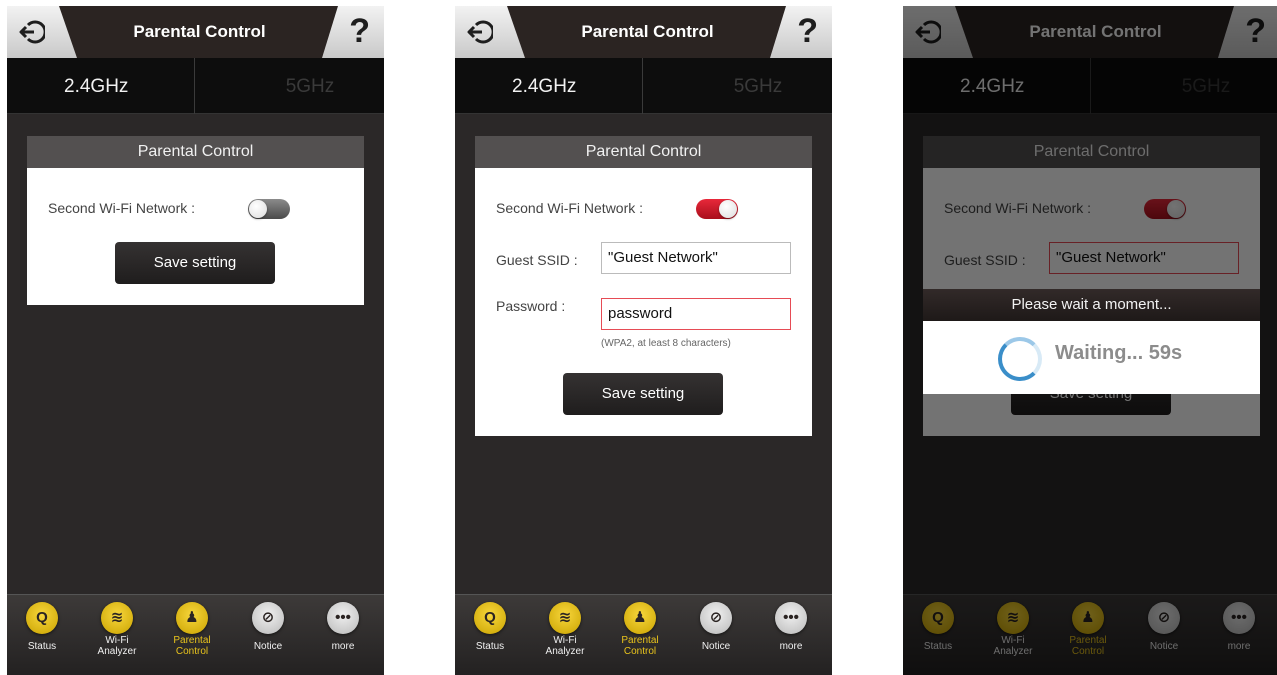  I want to click on guest-ssid-input: "Guest Network", so click(696, 258).